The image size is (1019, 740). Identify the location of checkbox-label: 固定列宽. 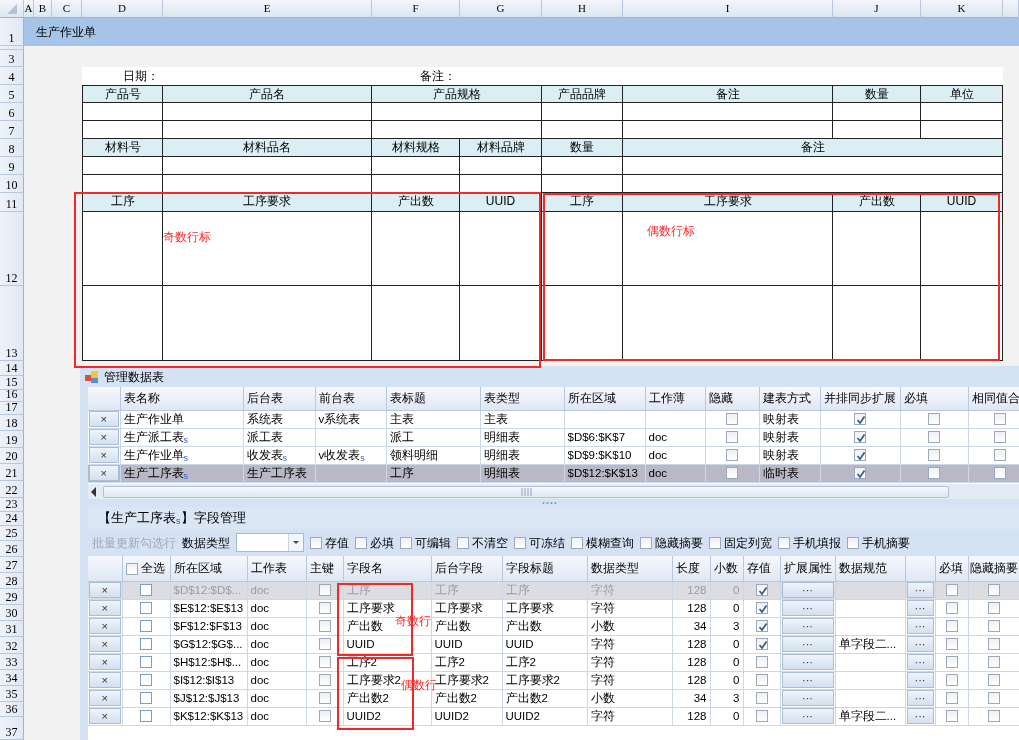
(748, 542).